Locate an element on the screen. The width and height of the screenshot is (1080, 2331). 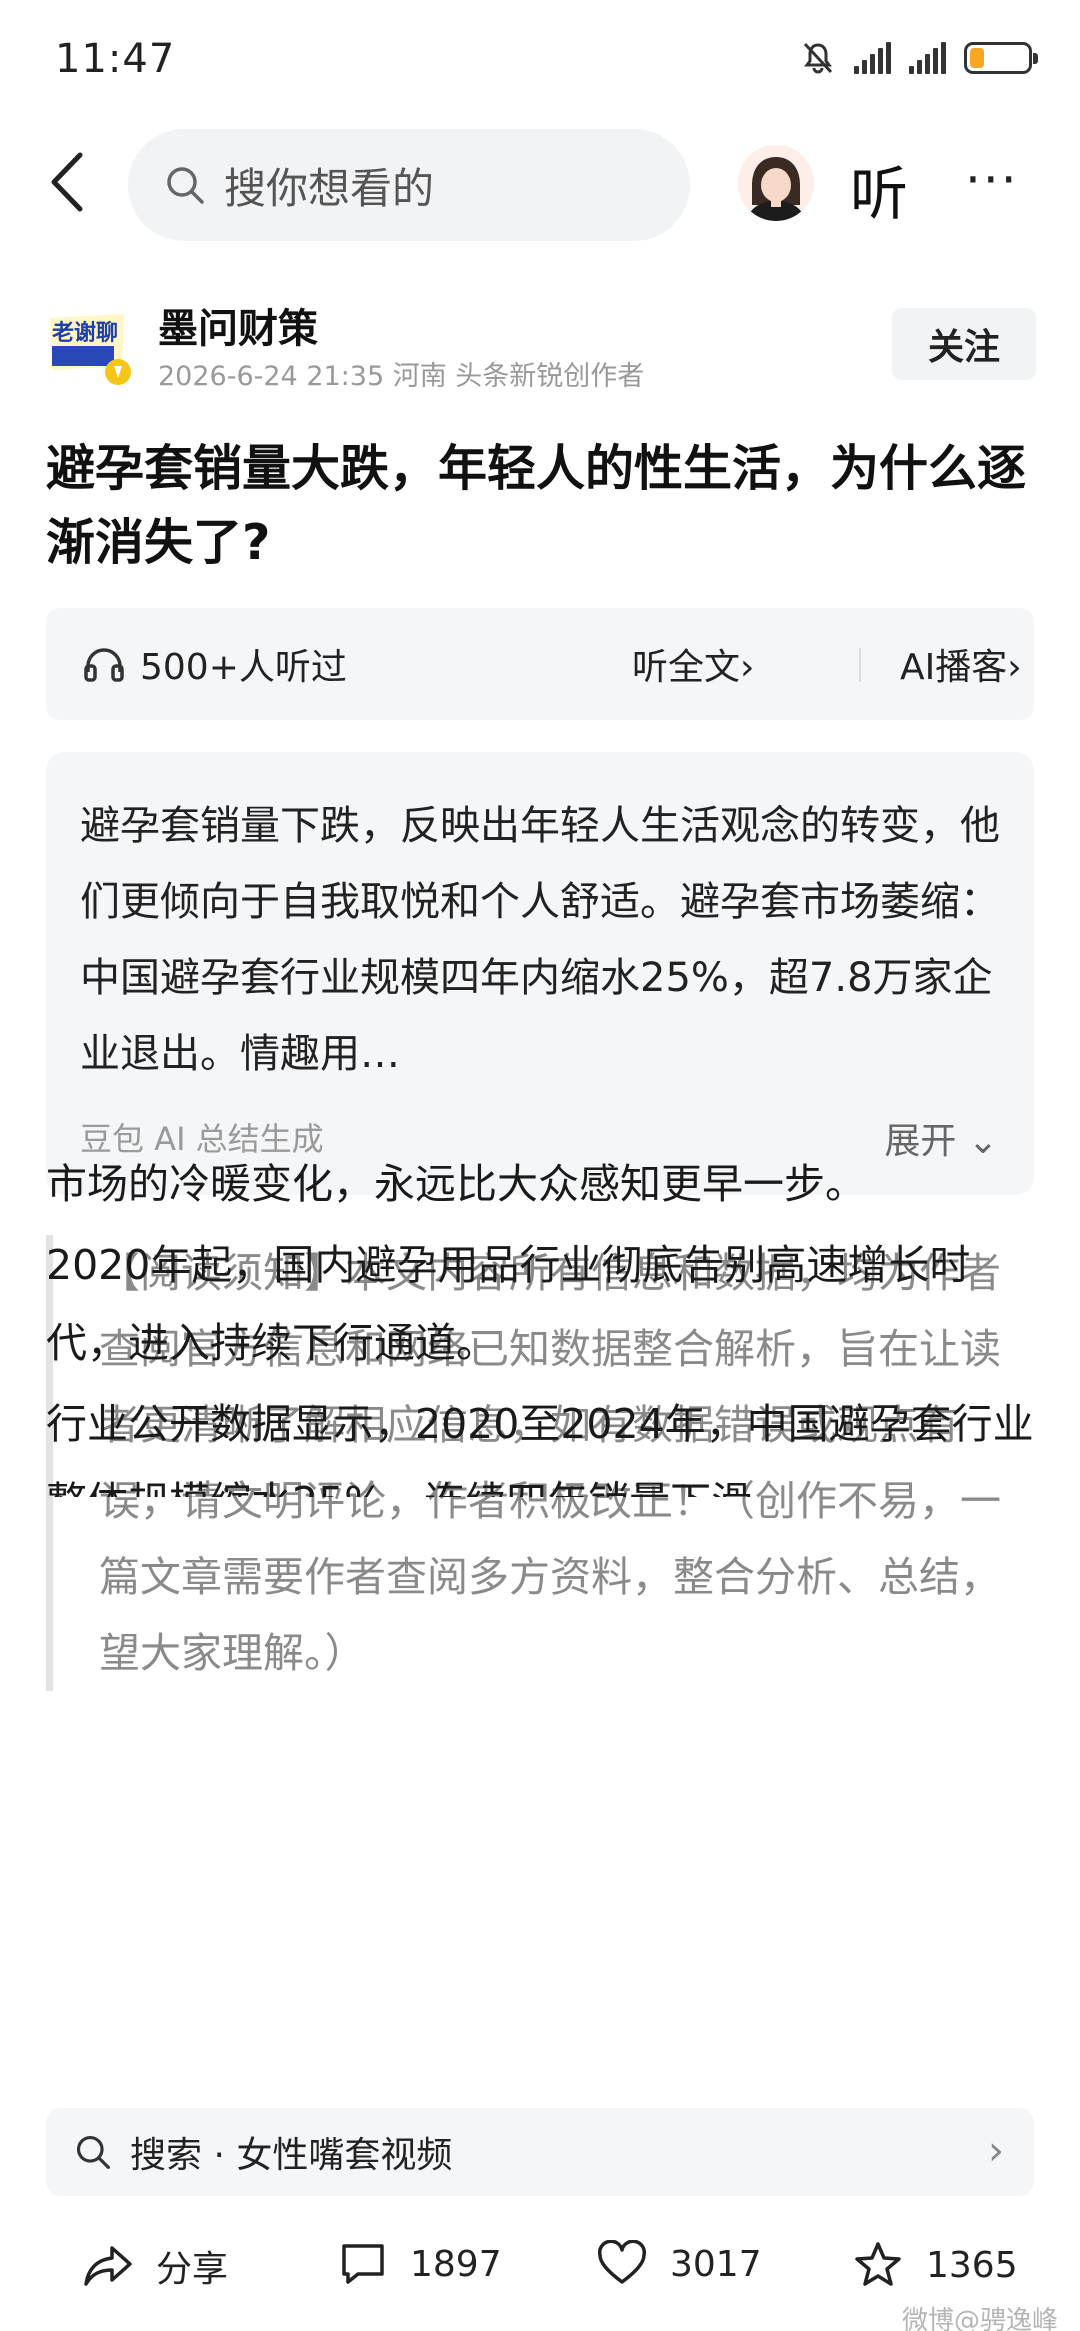
listen-button: 听 is located at coordinates (879, 189).